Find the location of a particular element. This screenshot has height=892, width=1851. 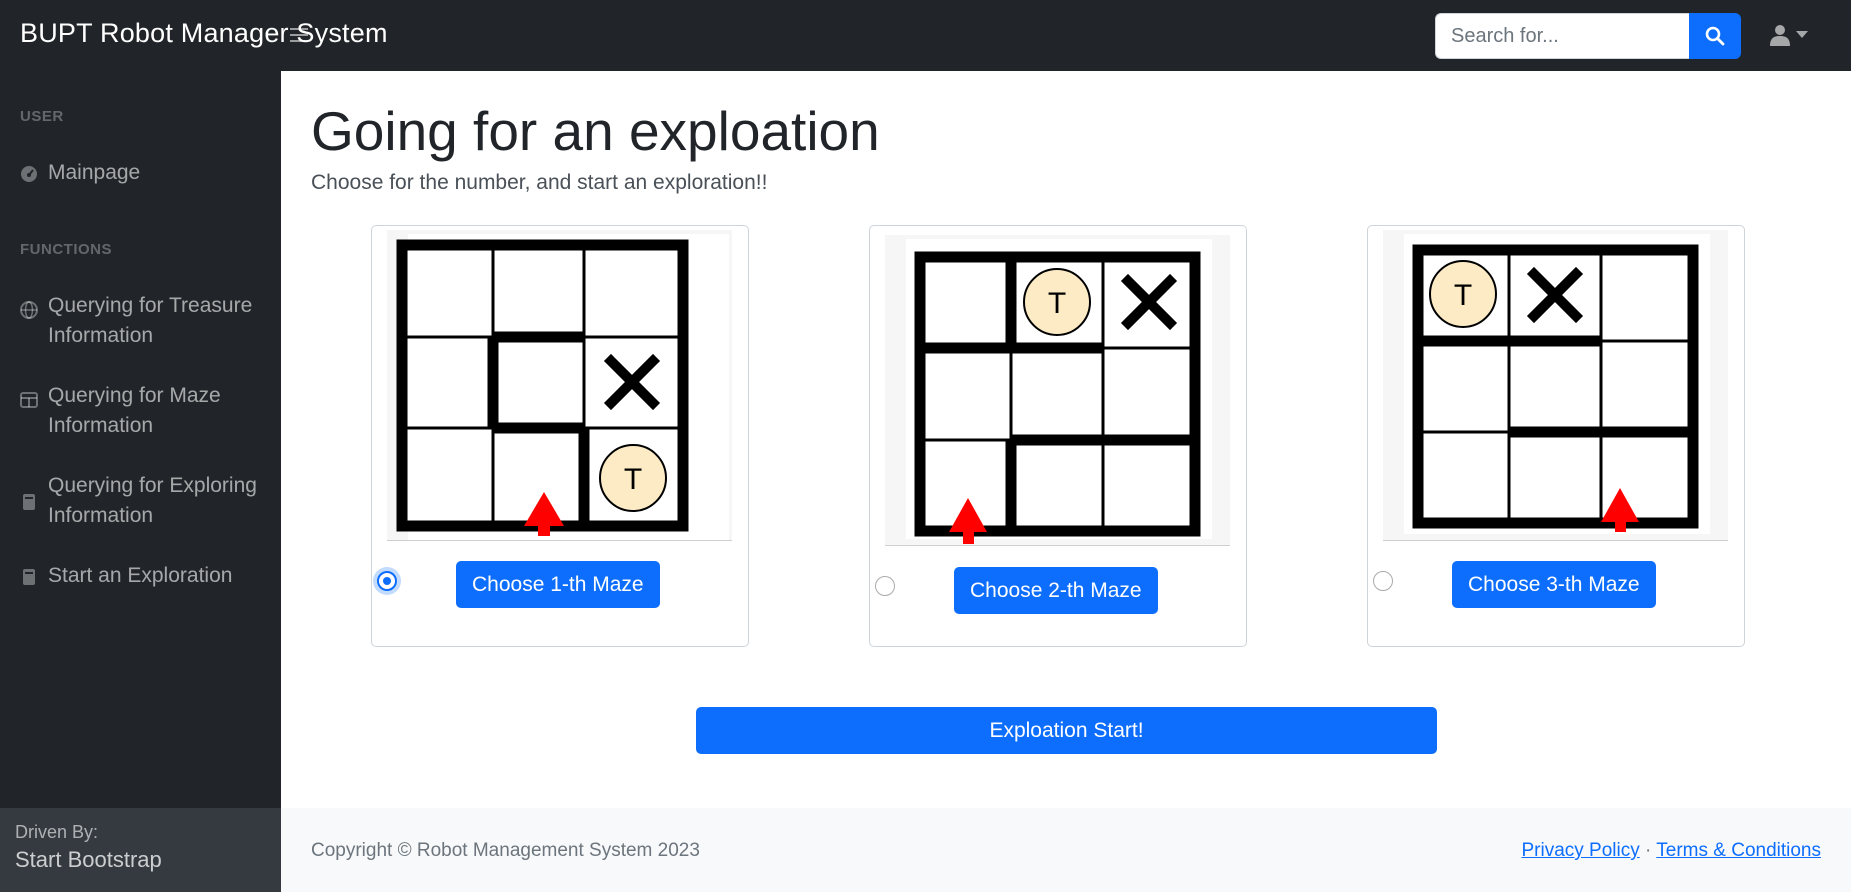

maze-card-1: T Choose 1-th Maze is located at coordinates (560, 436).